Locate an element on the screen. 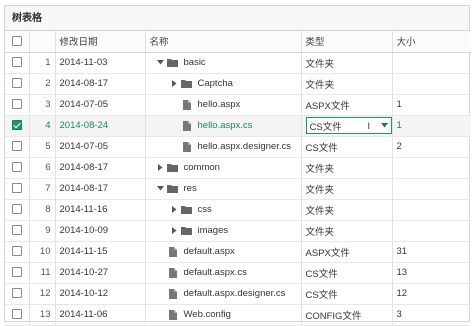 This screenshot has height=326, width=474. table-row: 13 2014-11-06 Web.config CONFIG文件 3 is located at coordinates (238, 315).